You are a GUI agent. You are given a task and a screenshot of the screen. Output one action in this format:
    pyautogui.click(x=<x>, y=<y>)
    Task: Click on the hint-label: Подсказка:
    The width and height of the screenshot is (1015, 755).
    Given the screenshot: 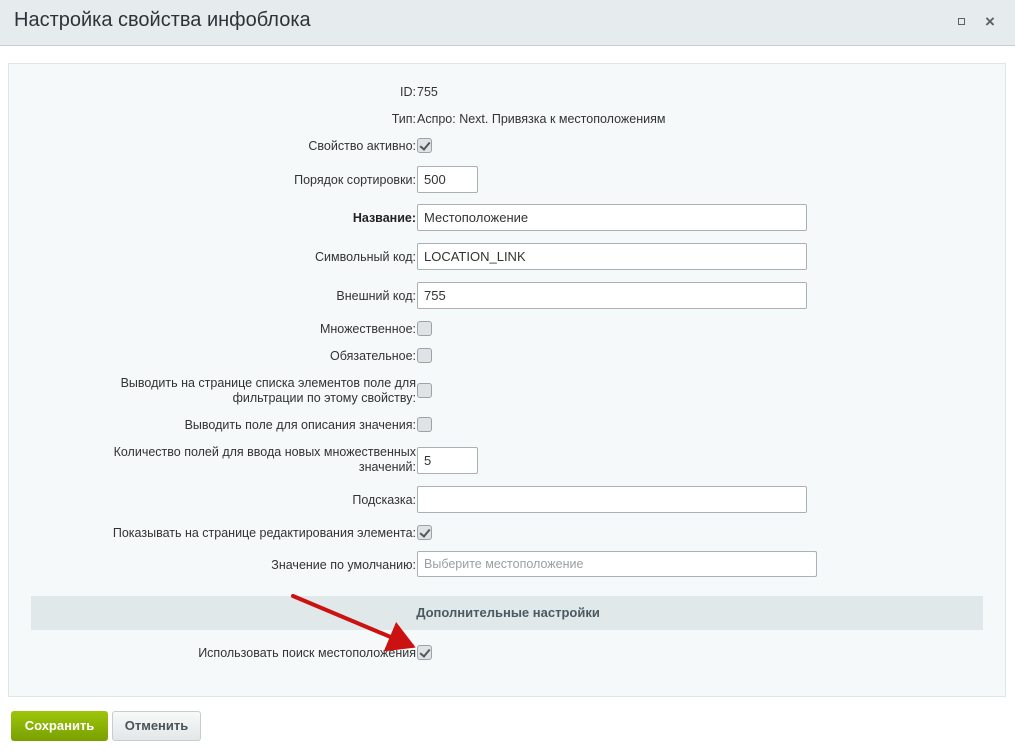 What is the action you would take?
    pyautogui.click(x=384, y=500)
    